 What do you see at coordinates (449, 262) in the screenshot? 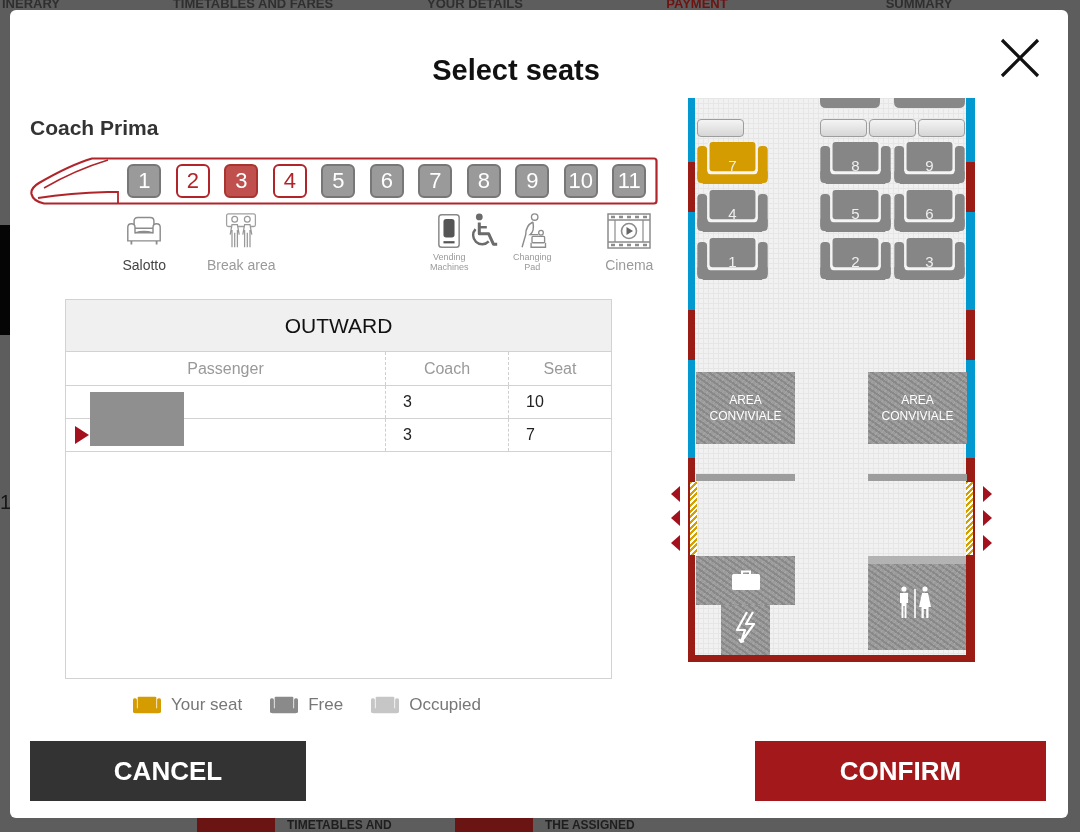
I see `amenity-label: Vending Machines` at bounding box center [449, 262].